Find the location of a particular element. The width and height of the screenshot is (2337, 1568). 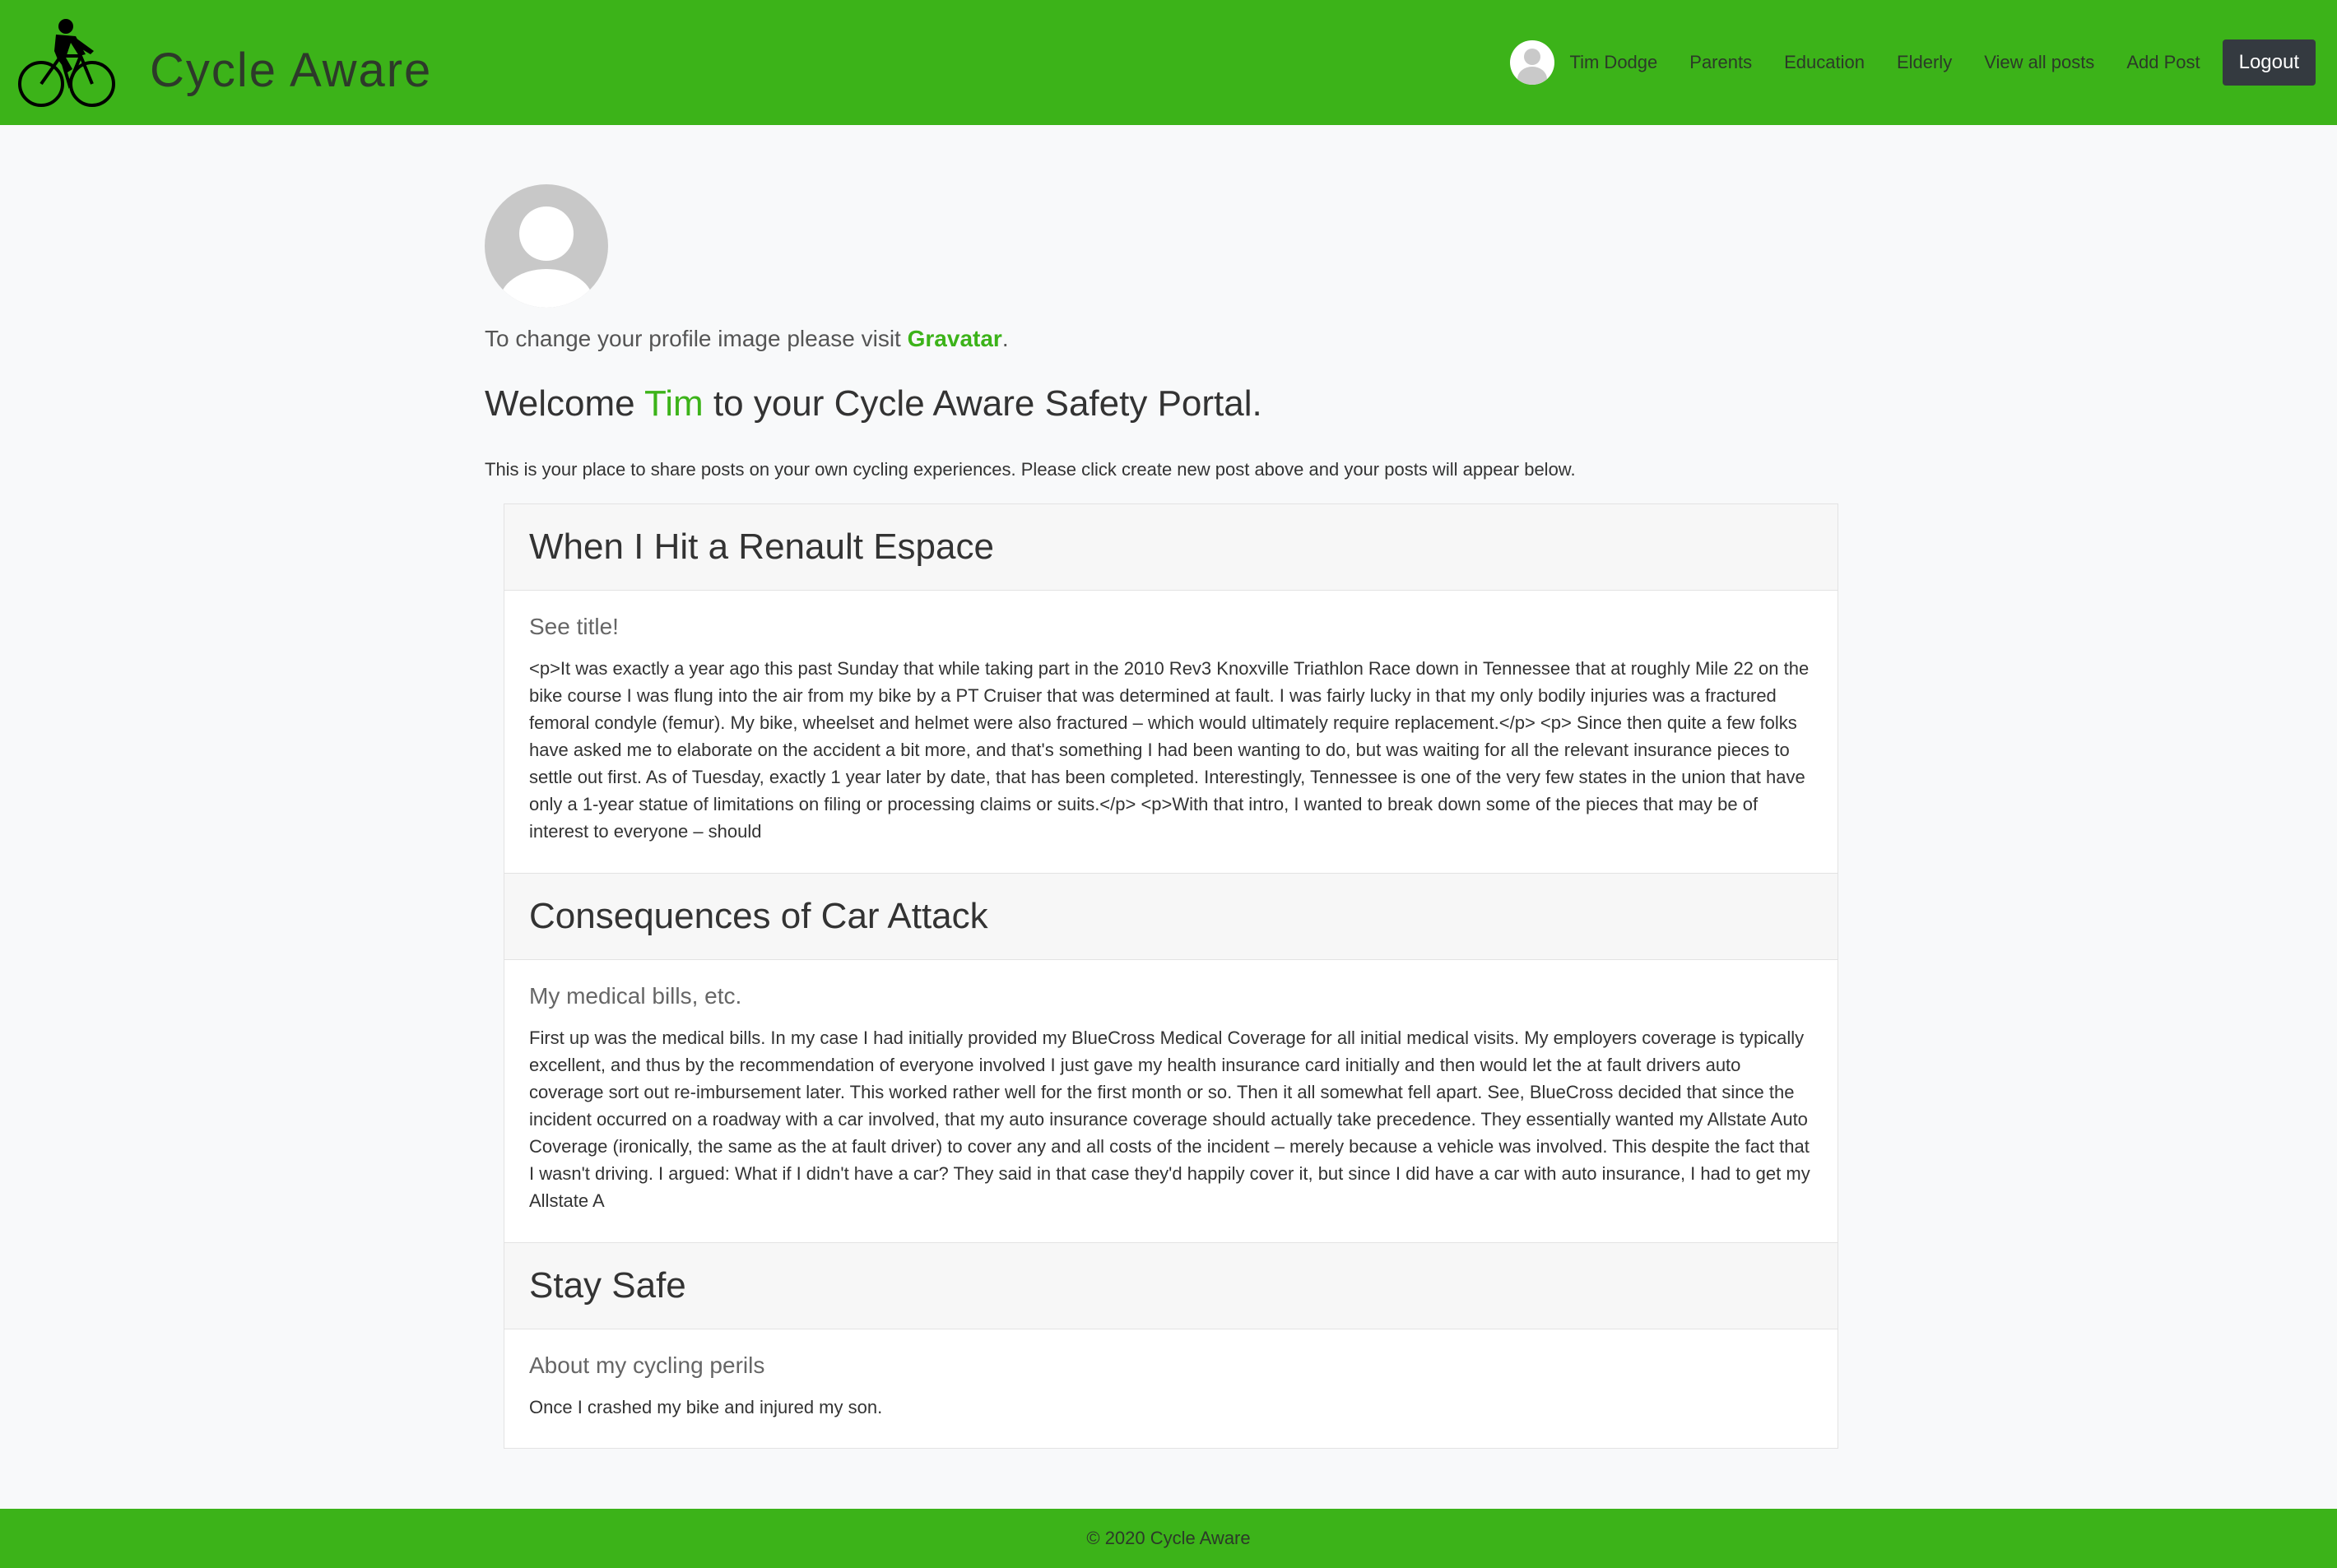

post-header: When I Hit a Renault Espace is located at coordinates (1171, 547).